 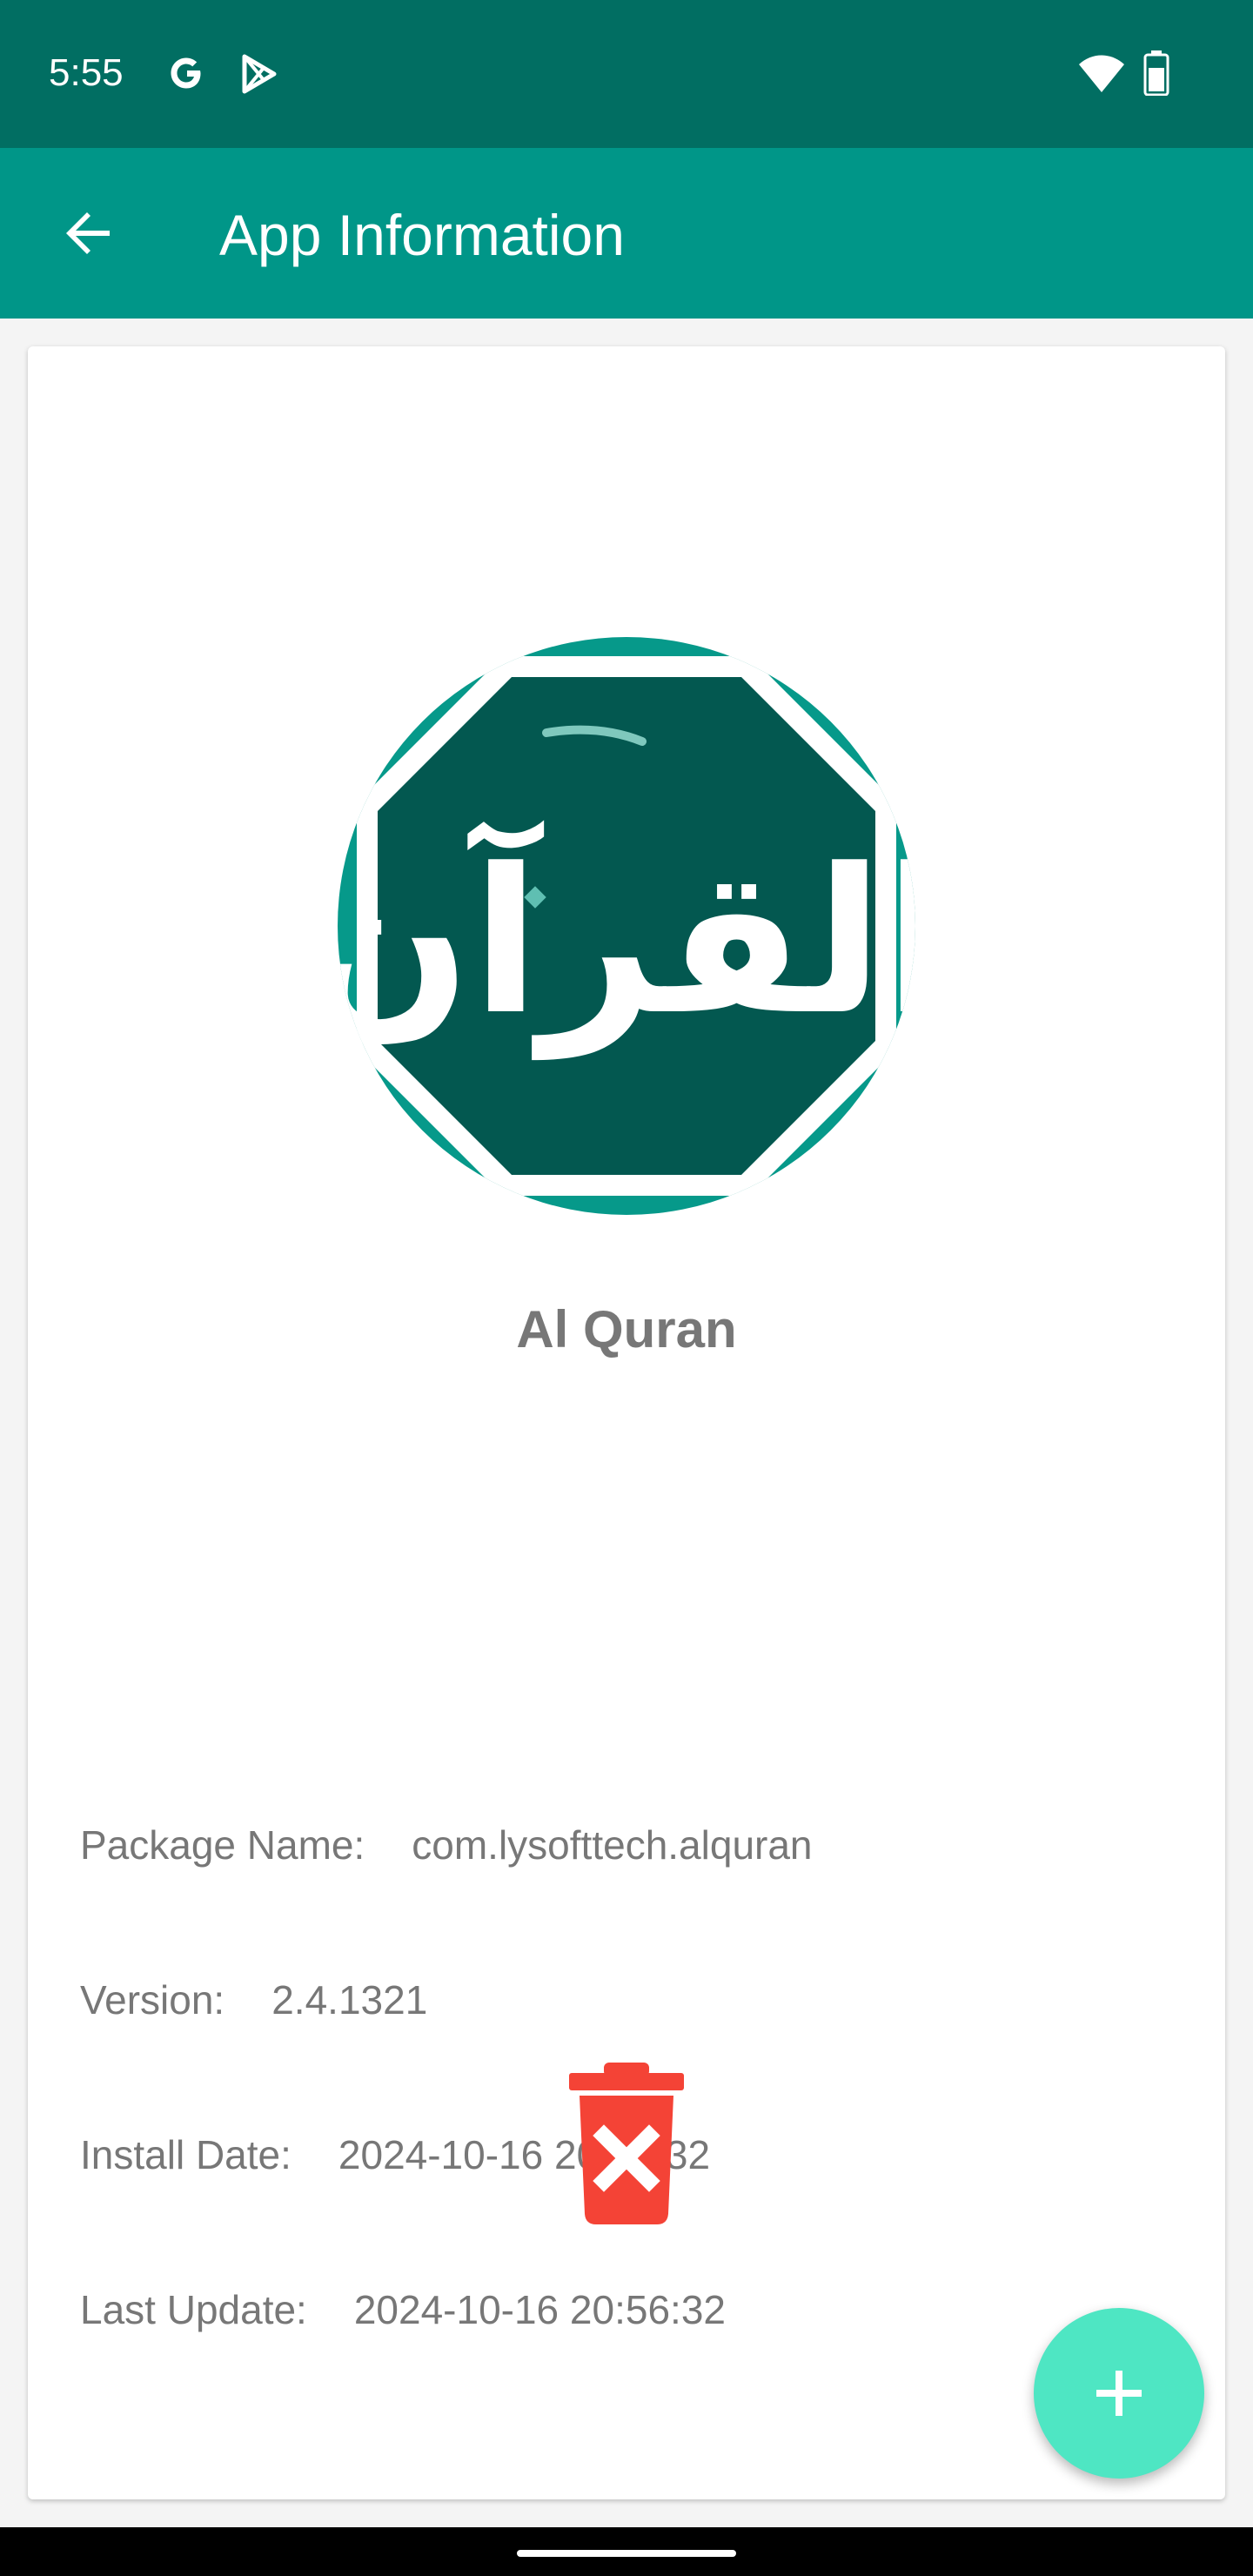 I want to click on package-name-row: Package Name: com.lysofttech.alquran, so click(x=446, y=1845).